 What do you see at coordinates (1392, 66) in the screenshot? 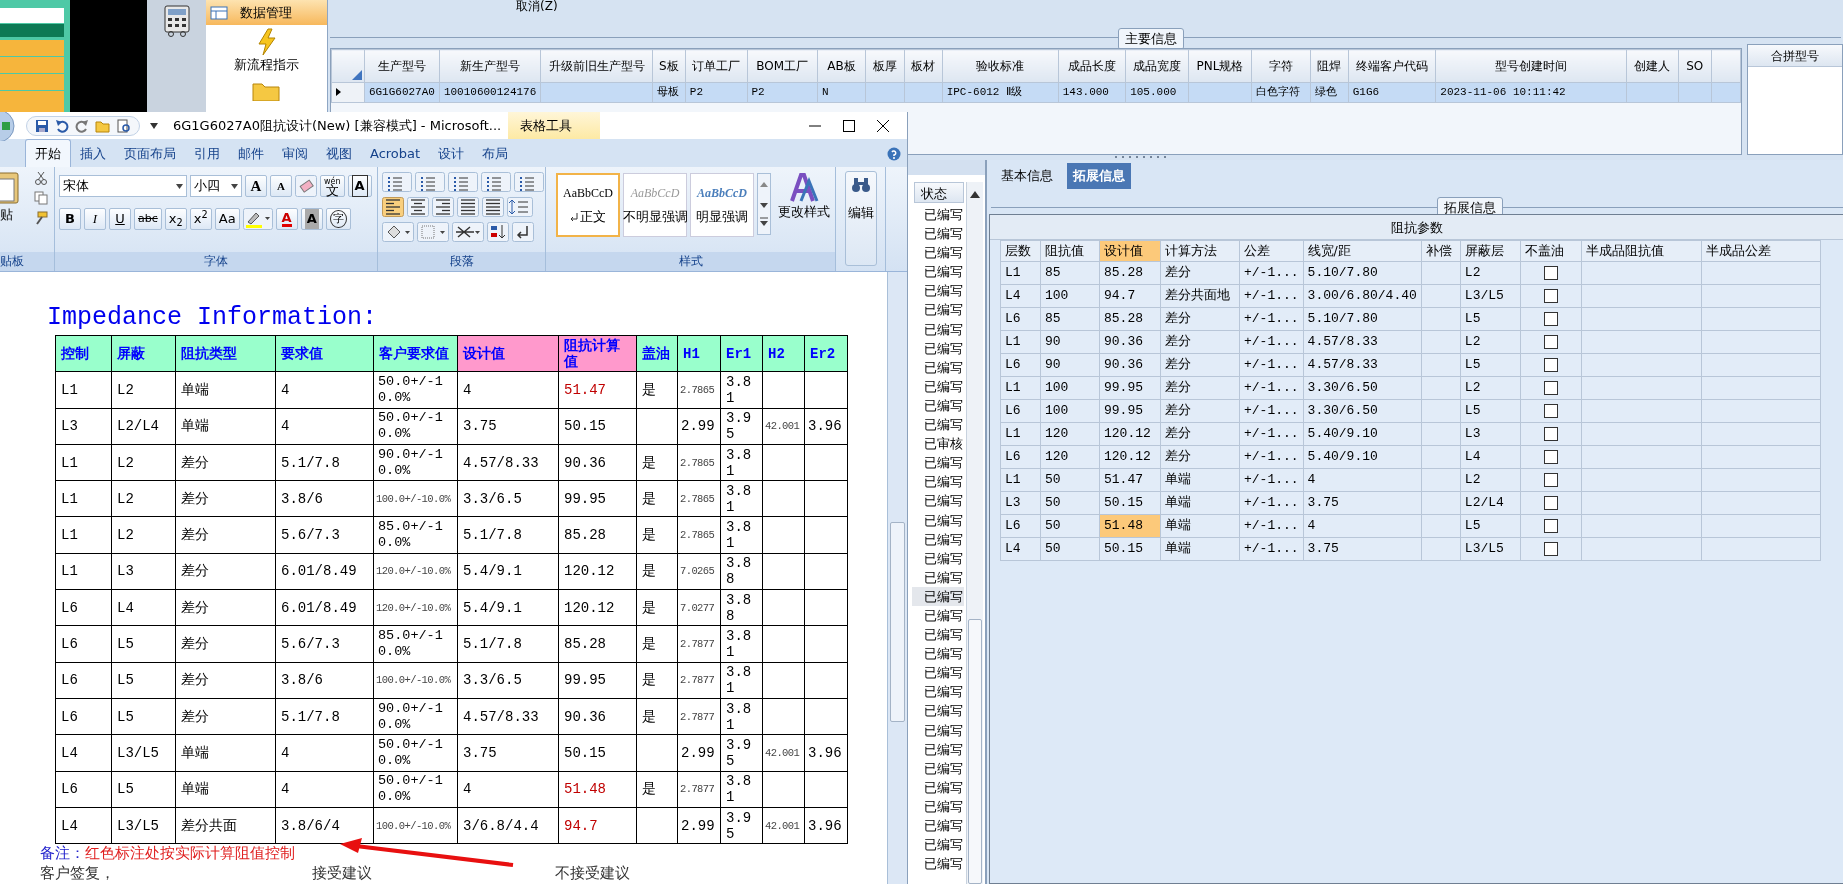
I see `column-header: 终端客户代码` at bounding box center [1392, 66].